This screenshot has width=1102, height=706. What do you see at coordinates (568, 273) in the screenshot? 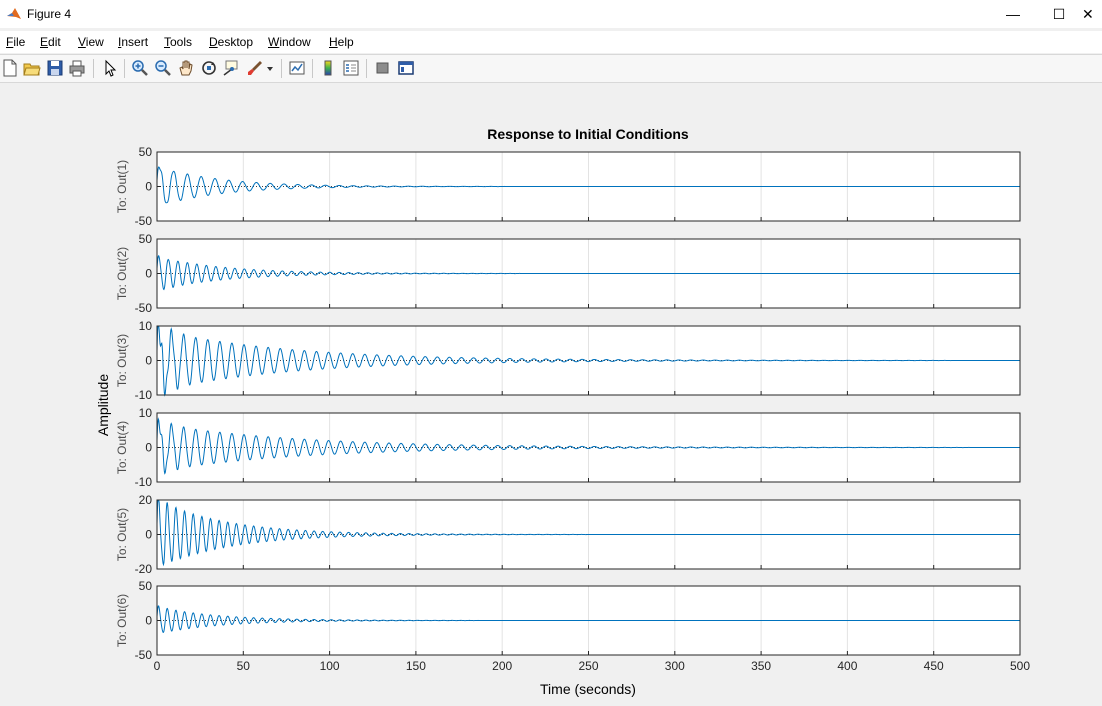
I see `subplot-axes-2: -50 0 50 To: Out(2)` at bounding box center [568, 273].